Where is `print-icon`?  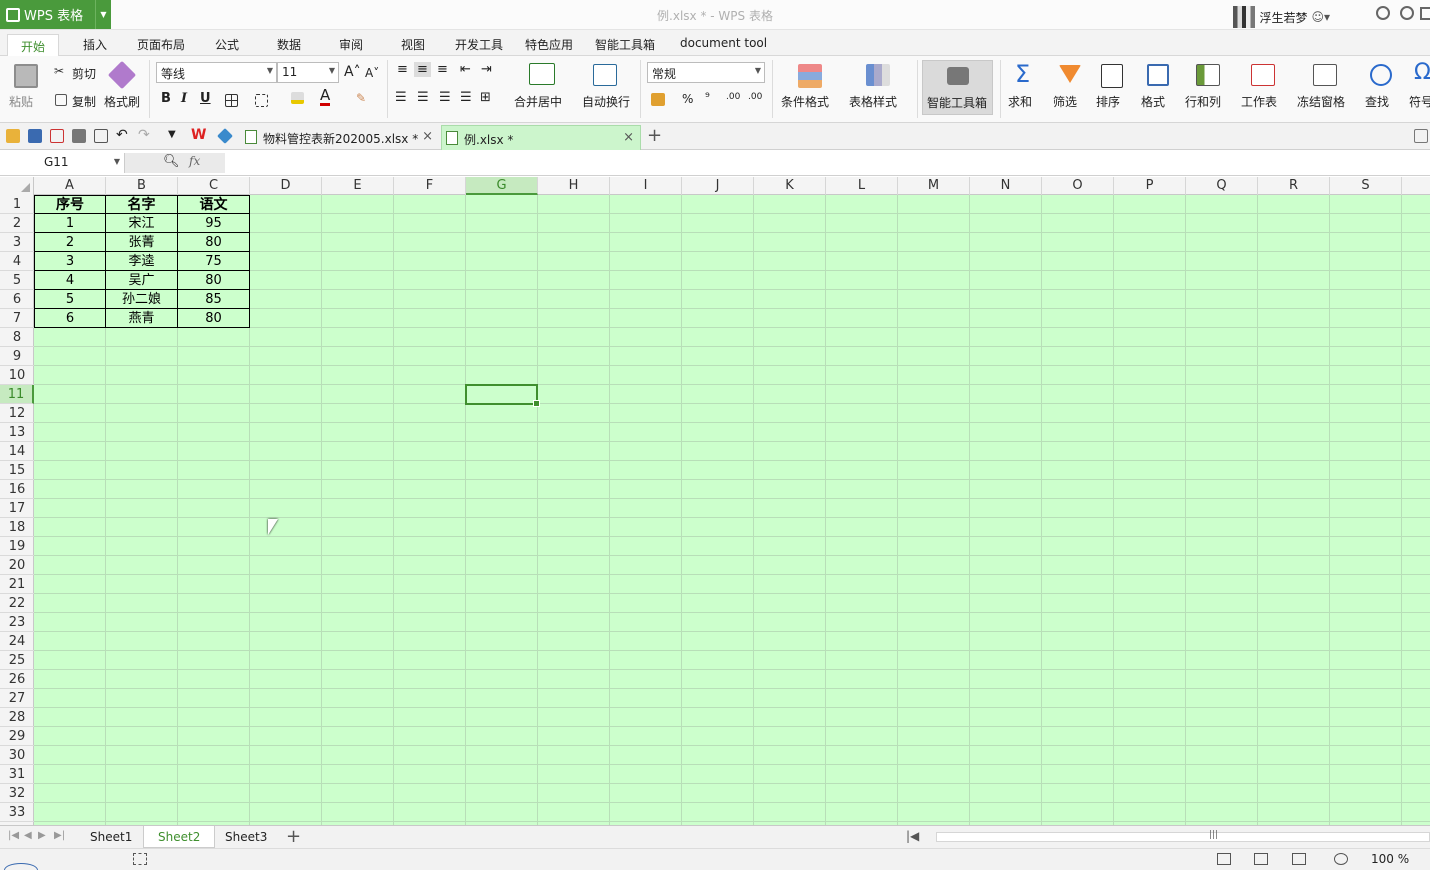
print-icon is located at coordinates (79, 136).